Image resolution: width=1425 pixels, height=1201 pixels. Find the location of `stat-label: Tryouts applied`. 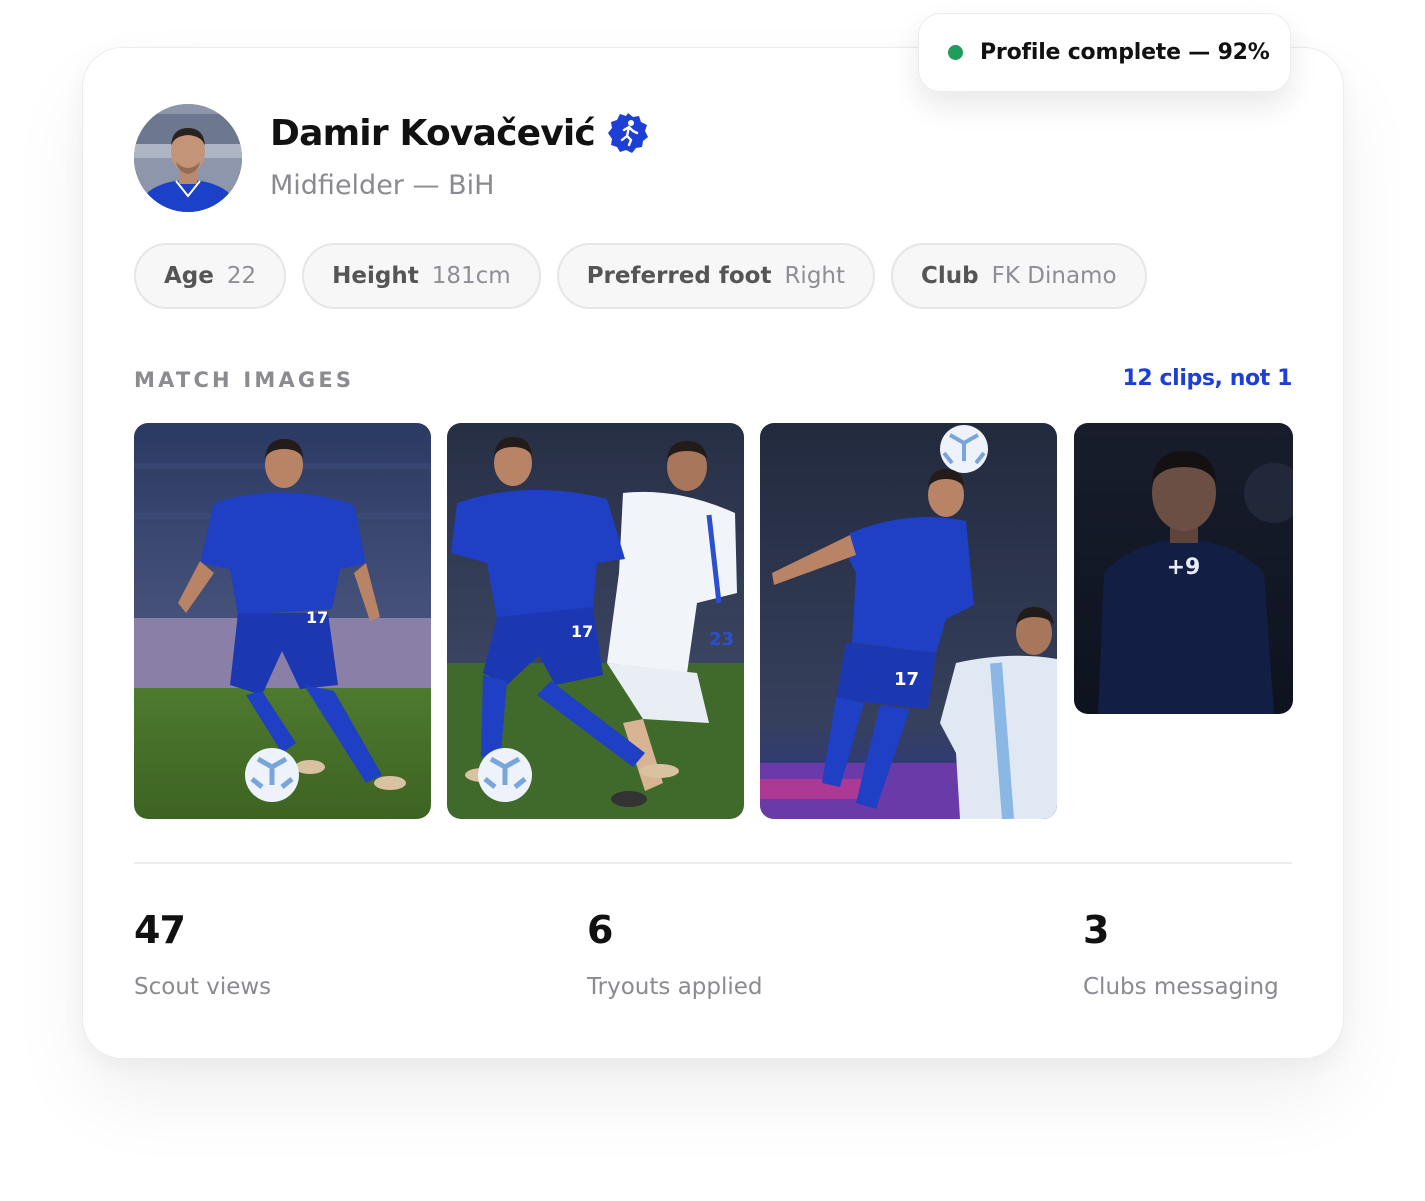

stat-label: Tryouts applied is located at coordinates (675, 987).